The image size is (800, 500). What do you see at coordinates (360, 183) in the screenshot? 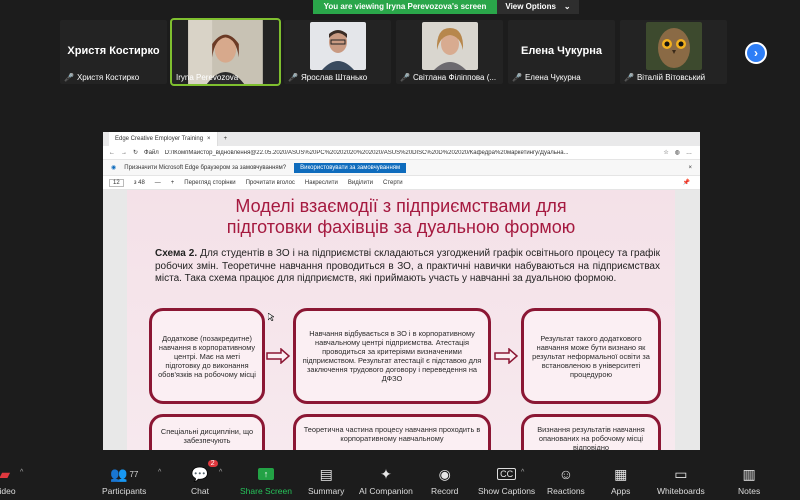
I see `highlight-button: Виділити` at bounding box center [360, 183].